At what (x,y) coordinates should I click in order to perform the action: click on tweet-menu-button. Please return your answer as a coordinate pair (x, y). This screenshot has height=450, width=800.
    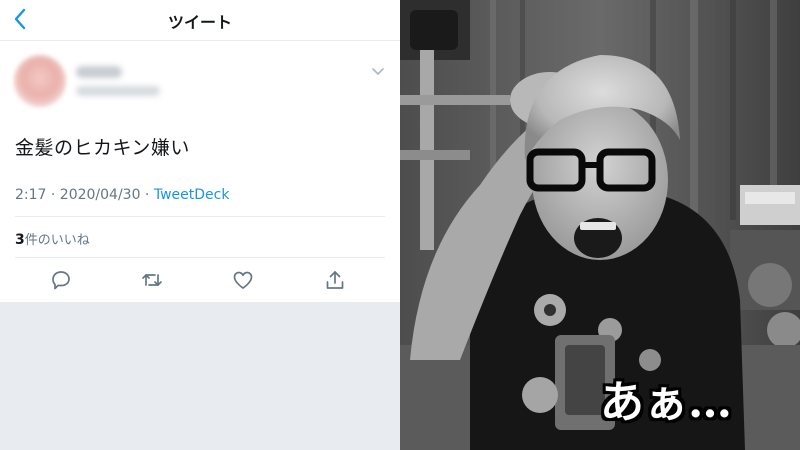
    Looking at the image, I should click on (378, 72).